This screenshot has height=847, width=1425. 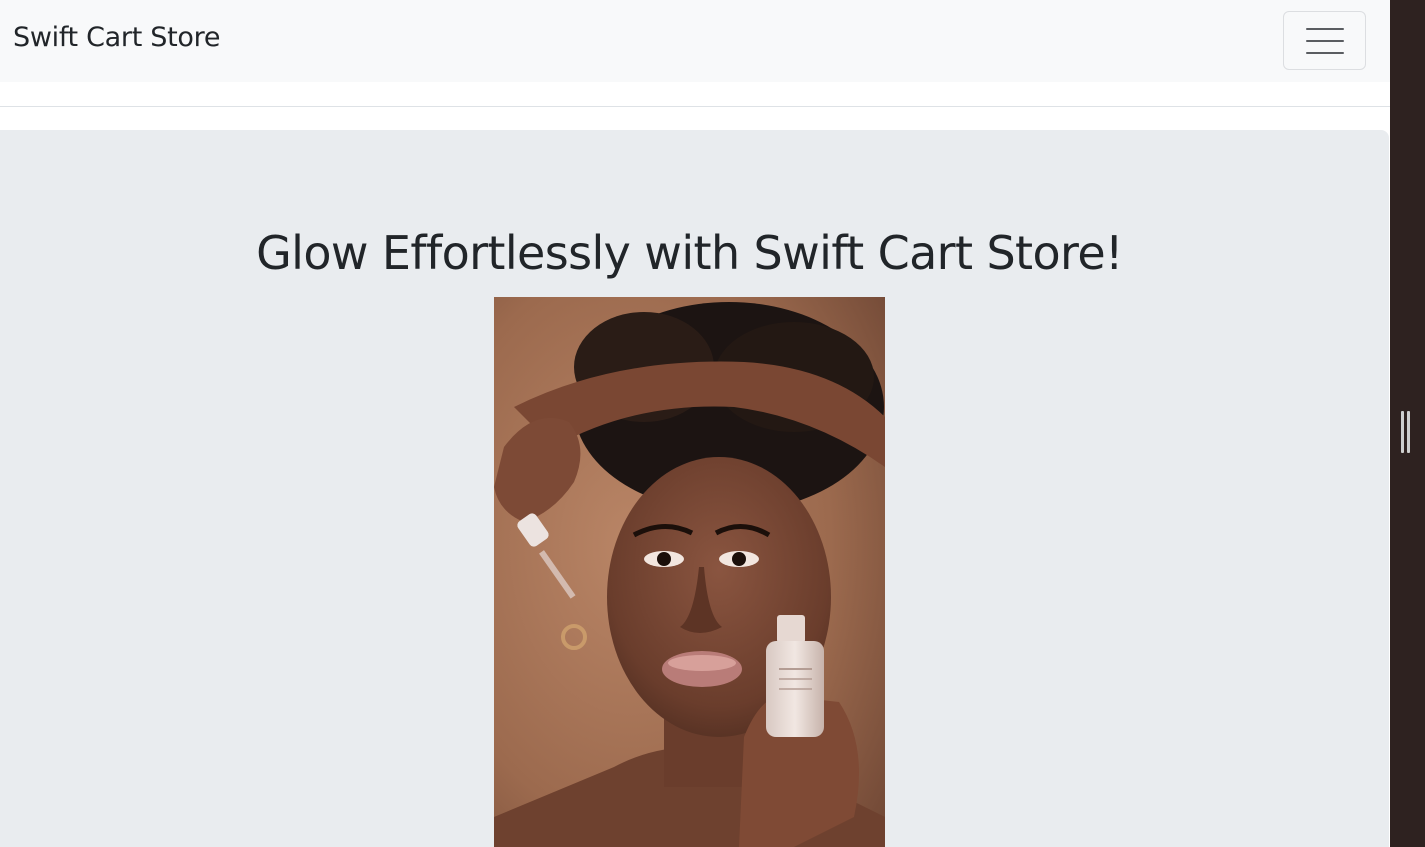 I want to click on resize-handle, so click(x=1406, y=432).